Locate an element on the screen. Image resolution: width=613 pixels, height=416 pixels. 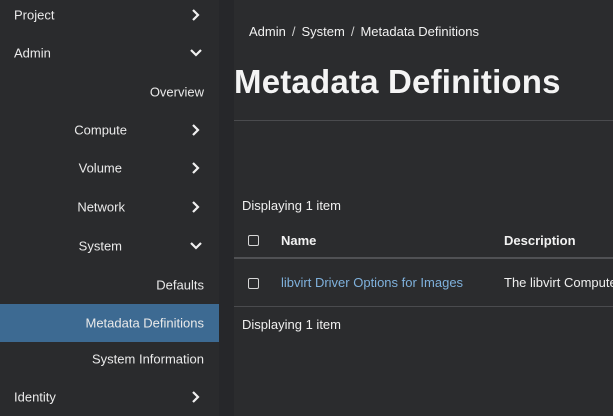
sidebar-item-label: Network is located at coordinates (101, 207).